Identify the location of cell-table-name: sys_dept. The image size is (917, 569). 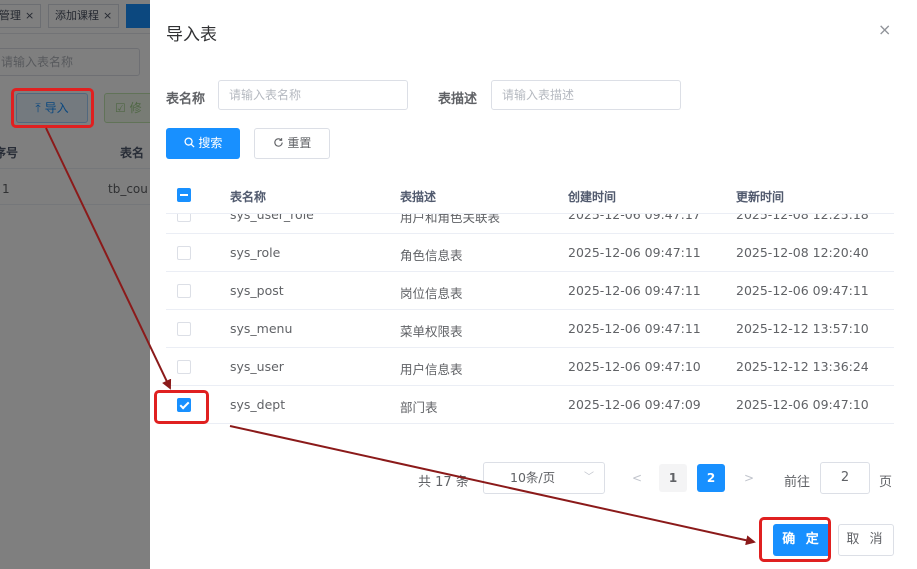
(258, 404).